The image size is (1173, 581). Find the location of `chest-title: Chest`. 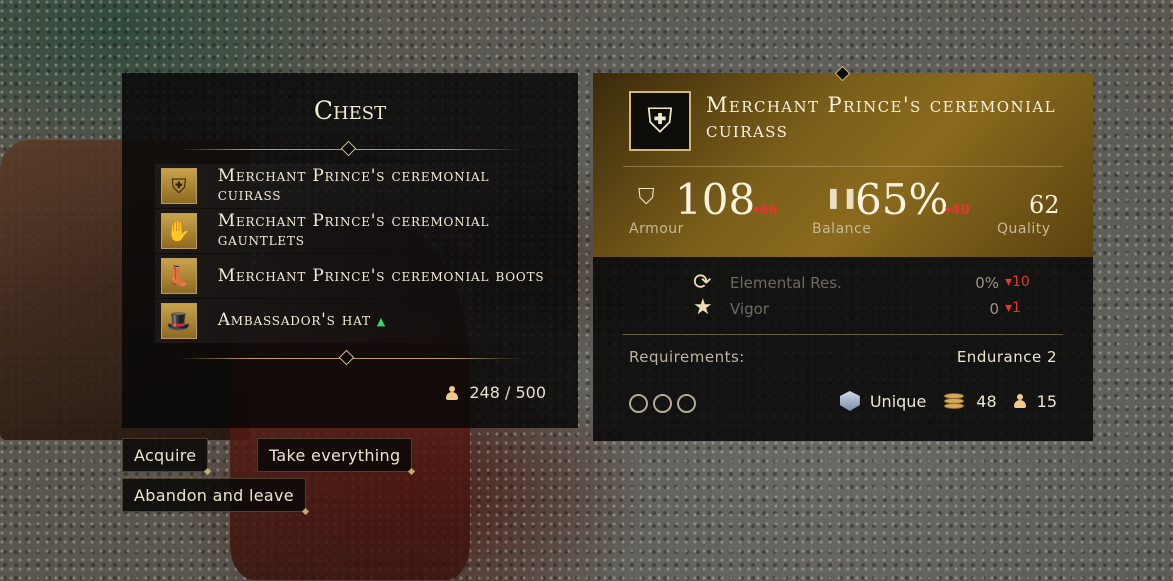

chest-title: Chest is located at coordinates (350, 110).